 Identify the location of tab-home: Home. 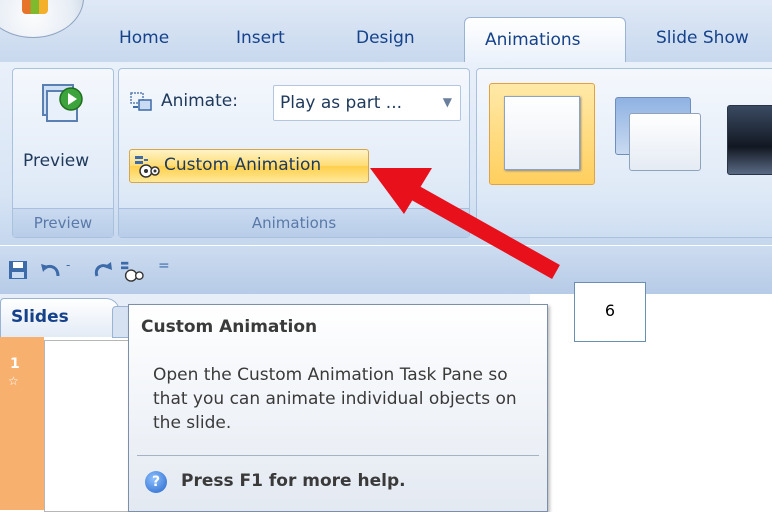
(144, 38).